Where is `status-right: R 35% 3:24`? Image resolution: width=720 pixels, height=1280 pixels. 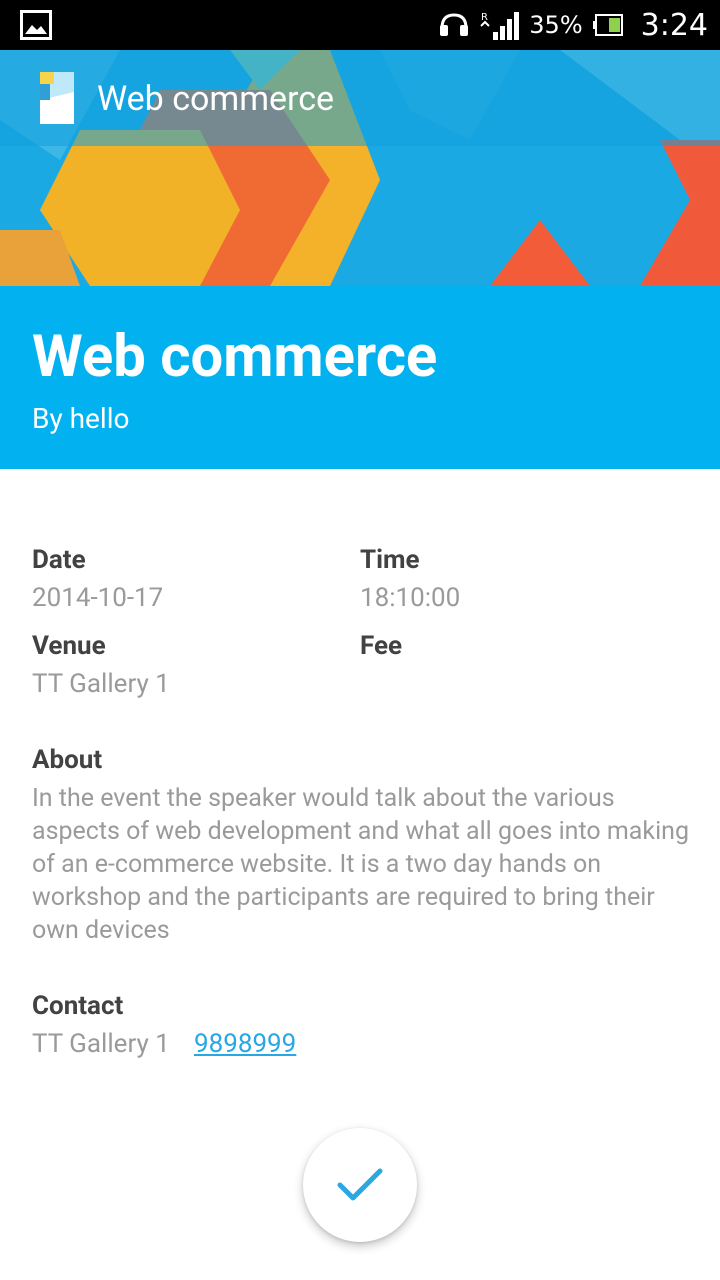 status-right: R 35% 3:24 is located at coordinates (573, 25).